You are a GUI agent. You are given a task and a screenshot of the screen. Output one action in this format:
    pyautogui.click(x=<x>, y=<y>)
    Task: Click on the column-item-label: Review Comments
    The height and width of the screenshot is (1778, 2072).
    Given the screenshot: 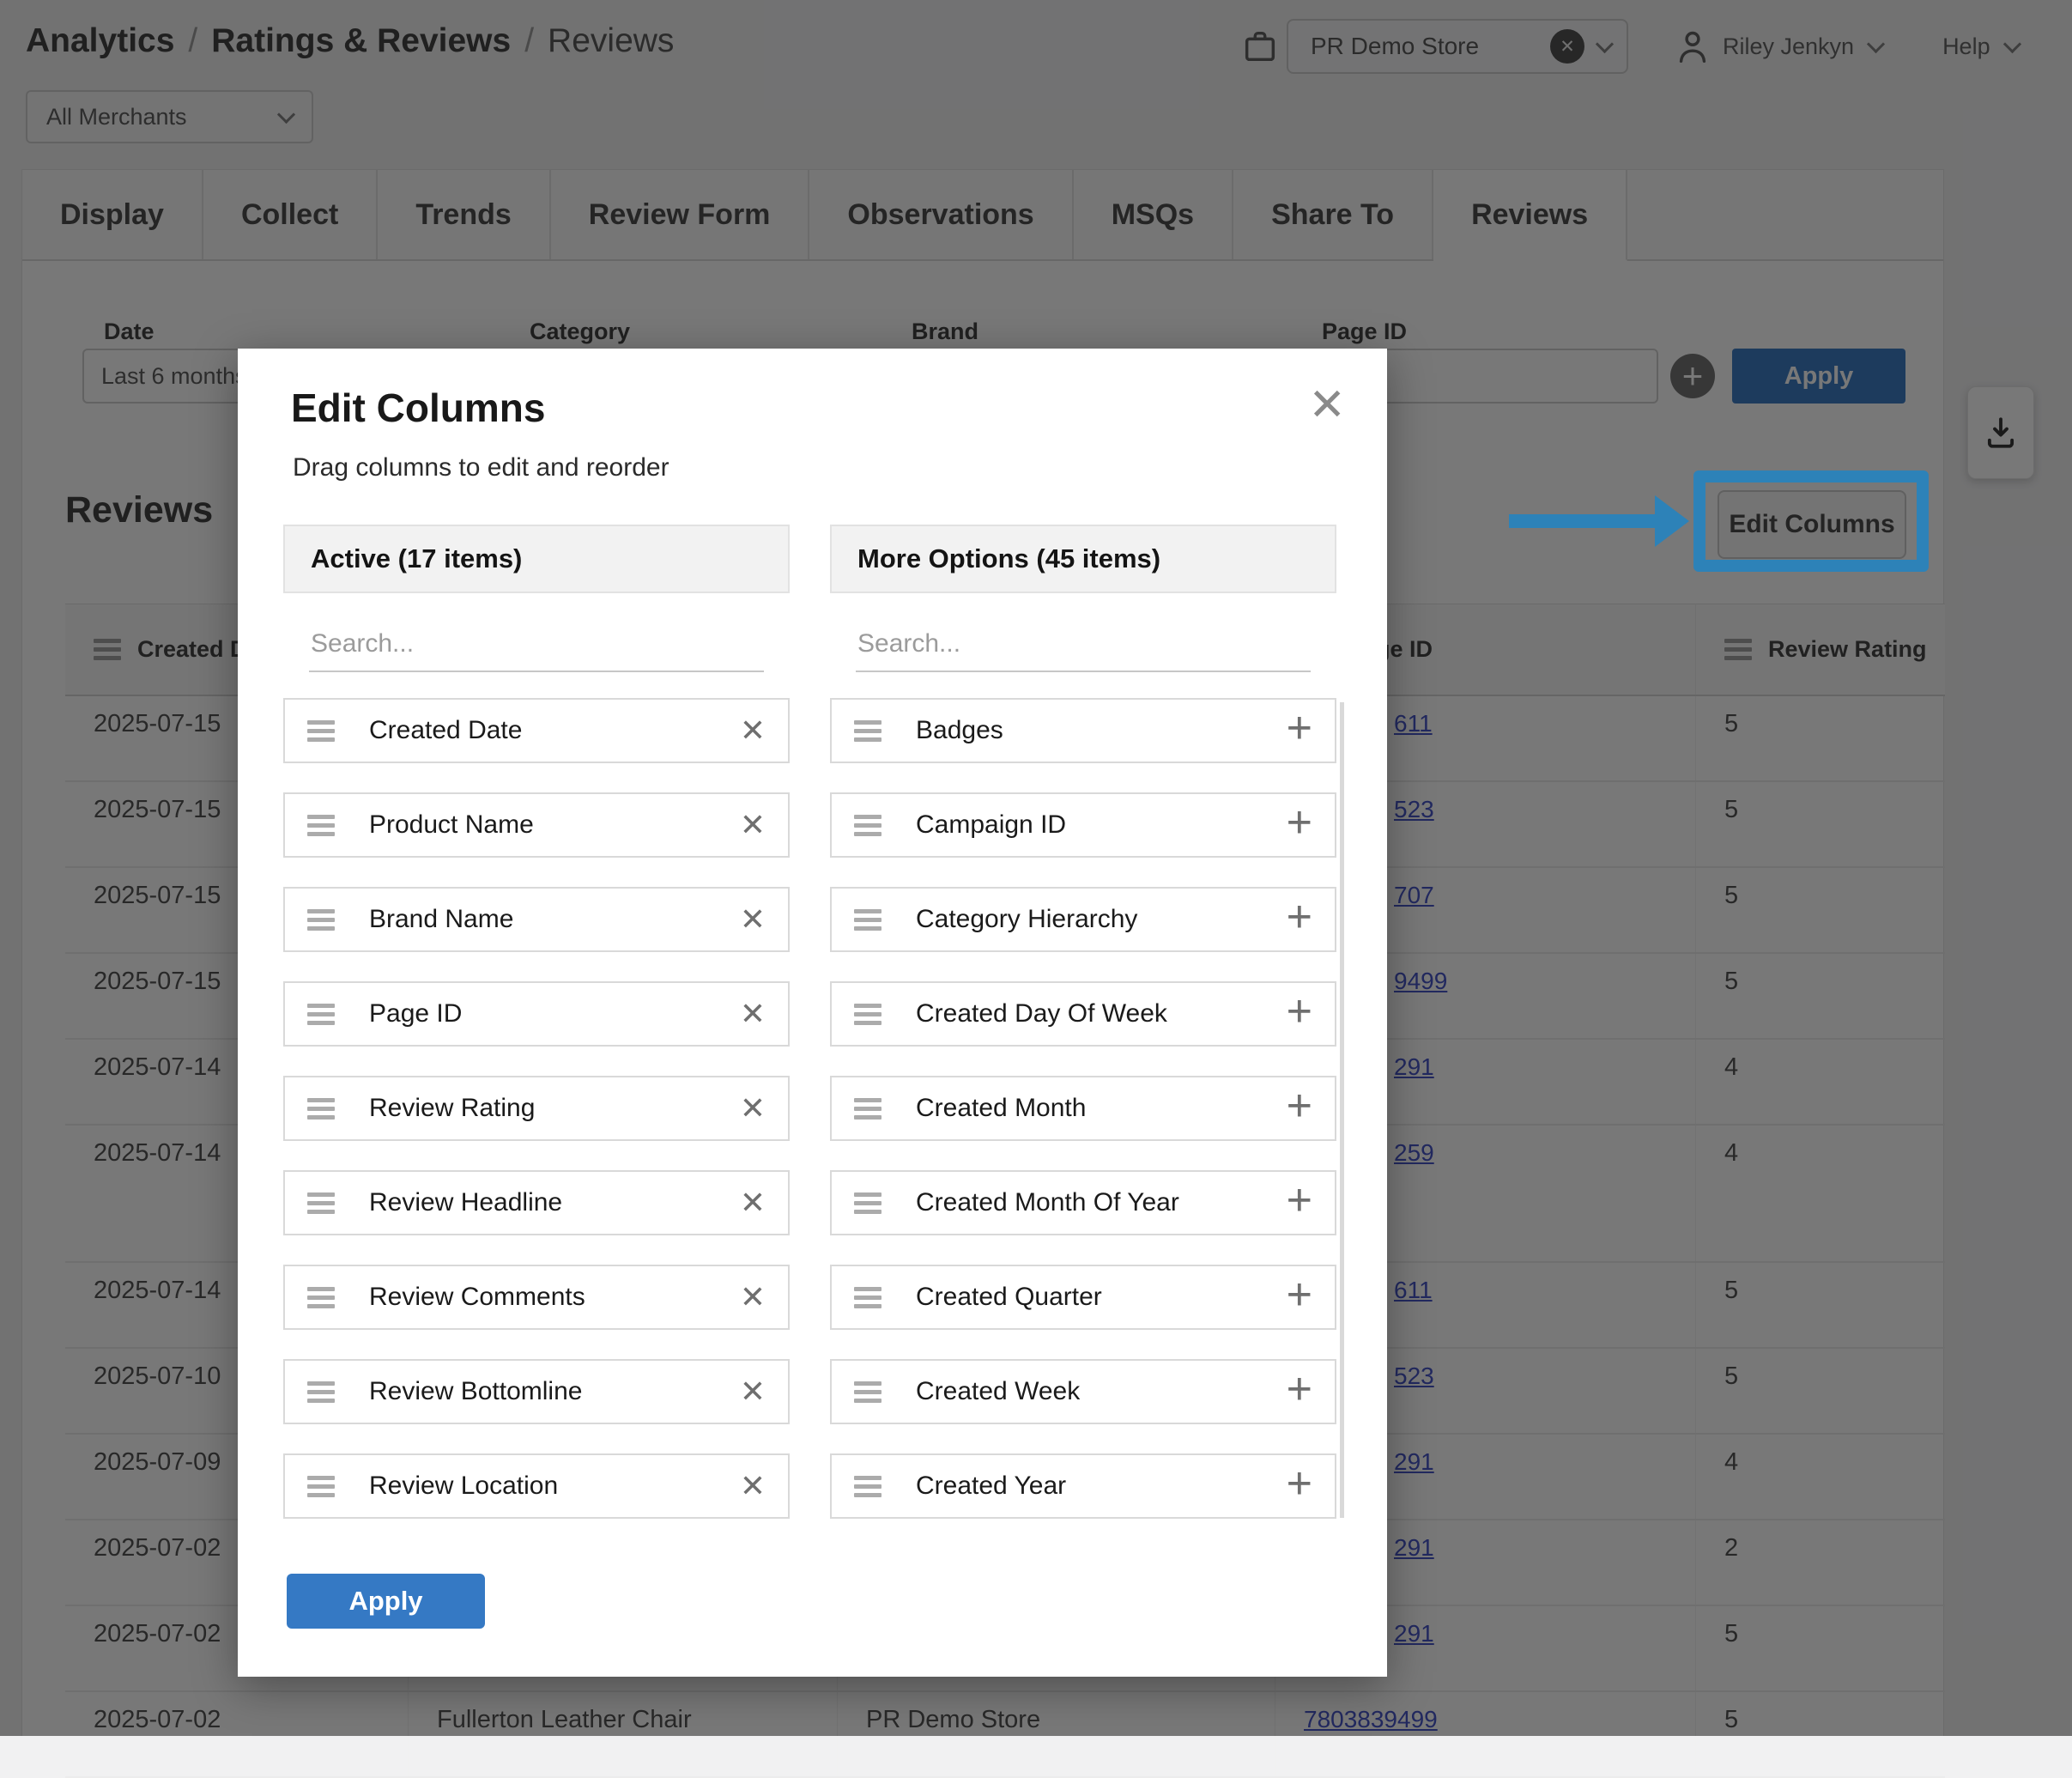 What is the action you would take?
    pyautogui.click(x=477, y=1297)
    